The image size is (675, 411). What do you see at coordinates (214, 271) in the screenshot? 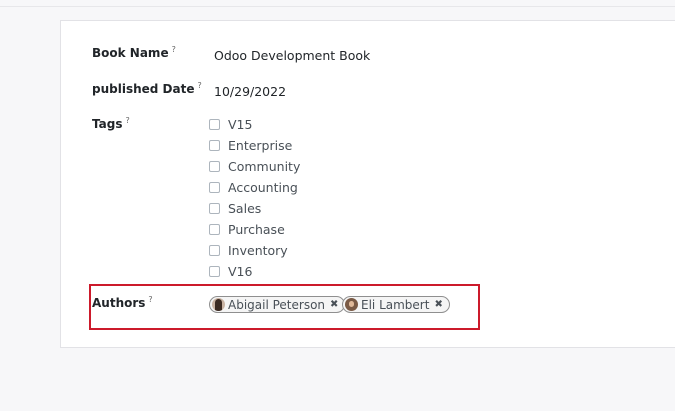
I see `checkbox-v16` at bounding box center [214, 271].